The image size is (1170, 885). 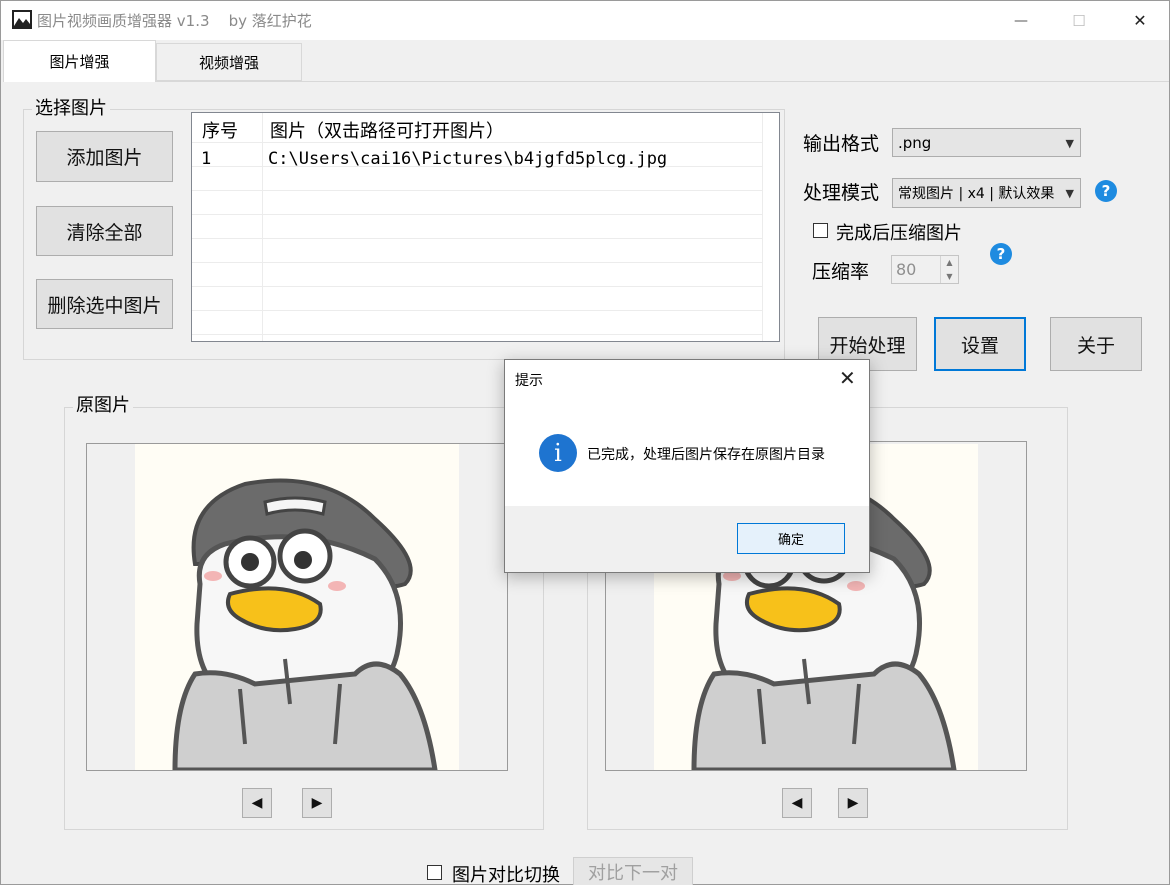 I want to click on dialog-title: 提示, so click(x=529, y=381).